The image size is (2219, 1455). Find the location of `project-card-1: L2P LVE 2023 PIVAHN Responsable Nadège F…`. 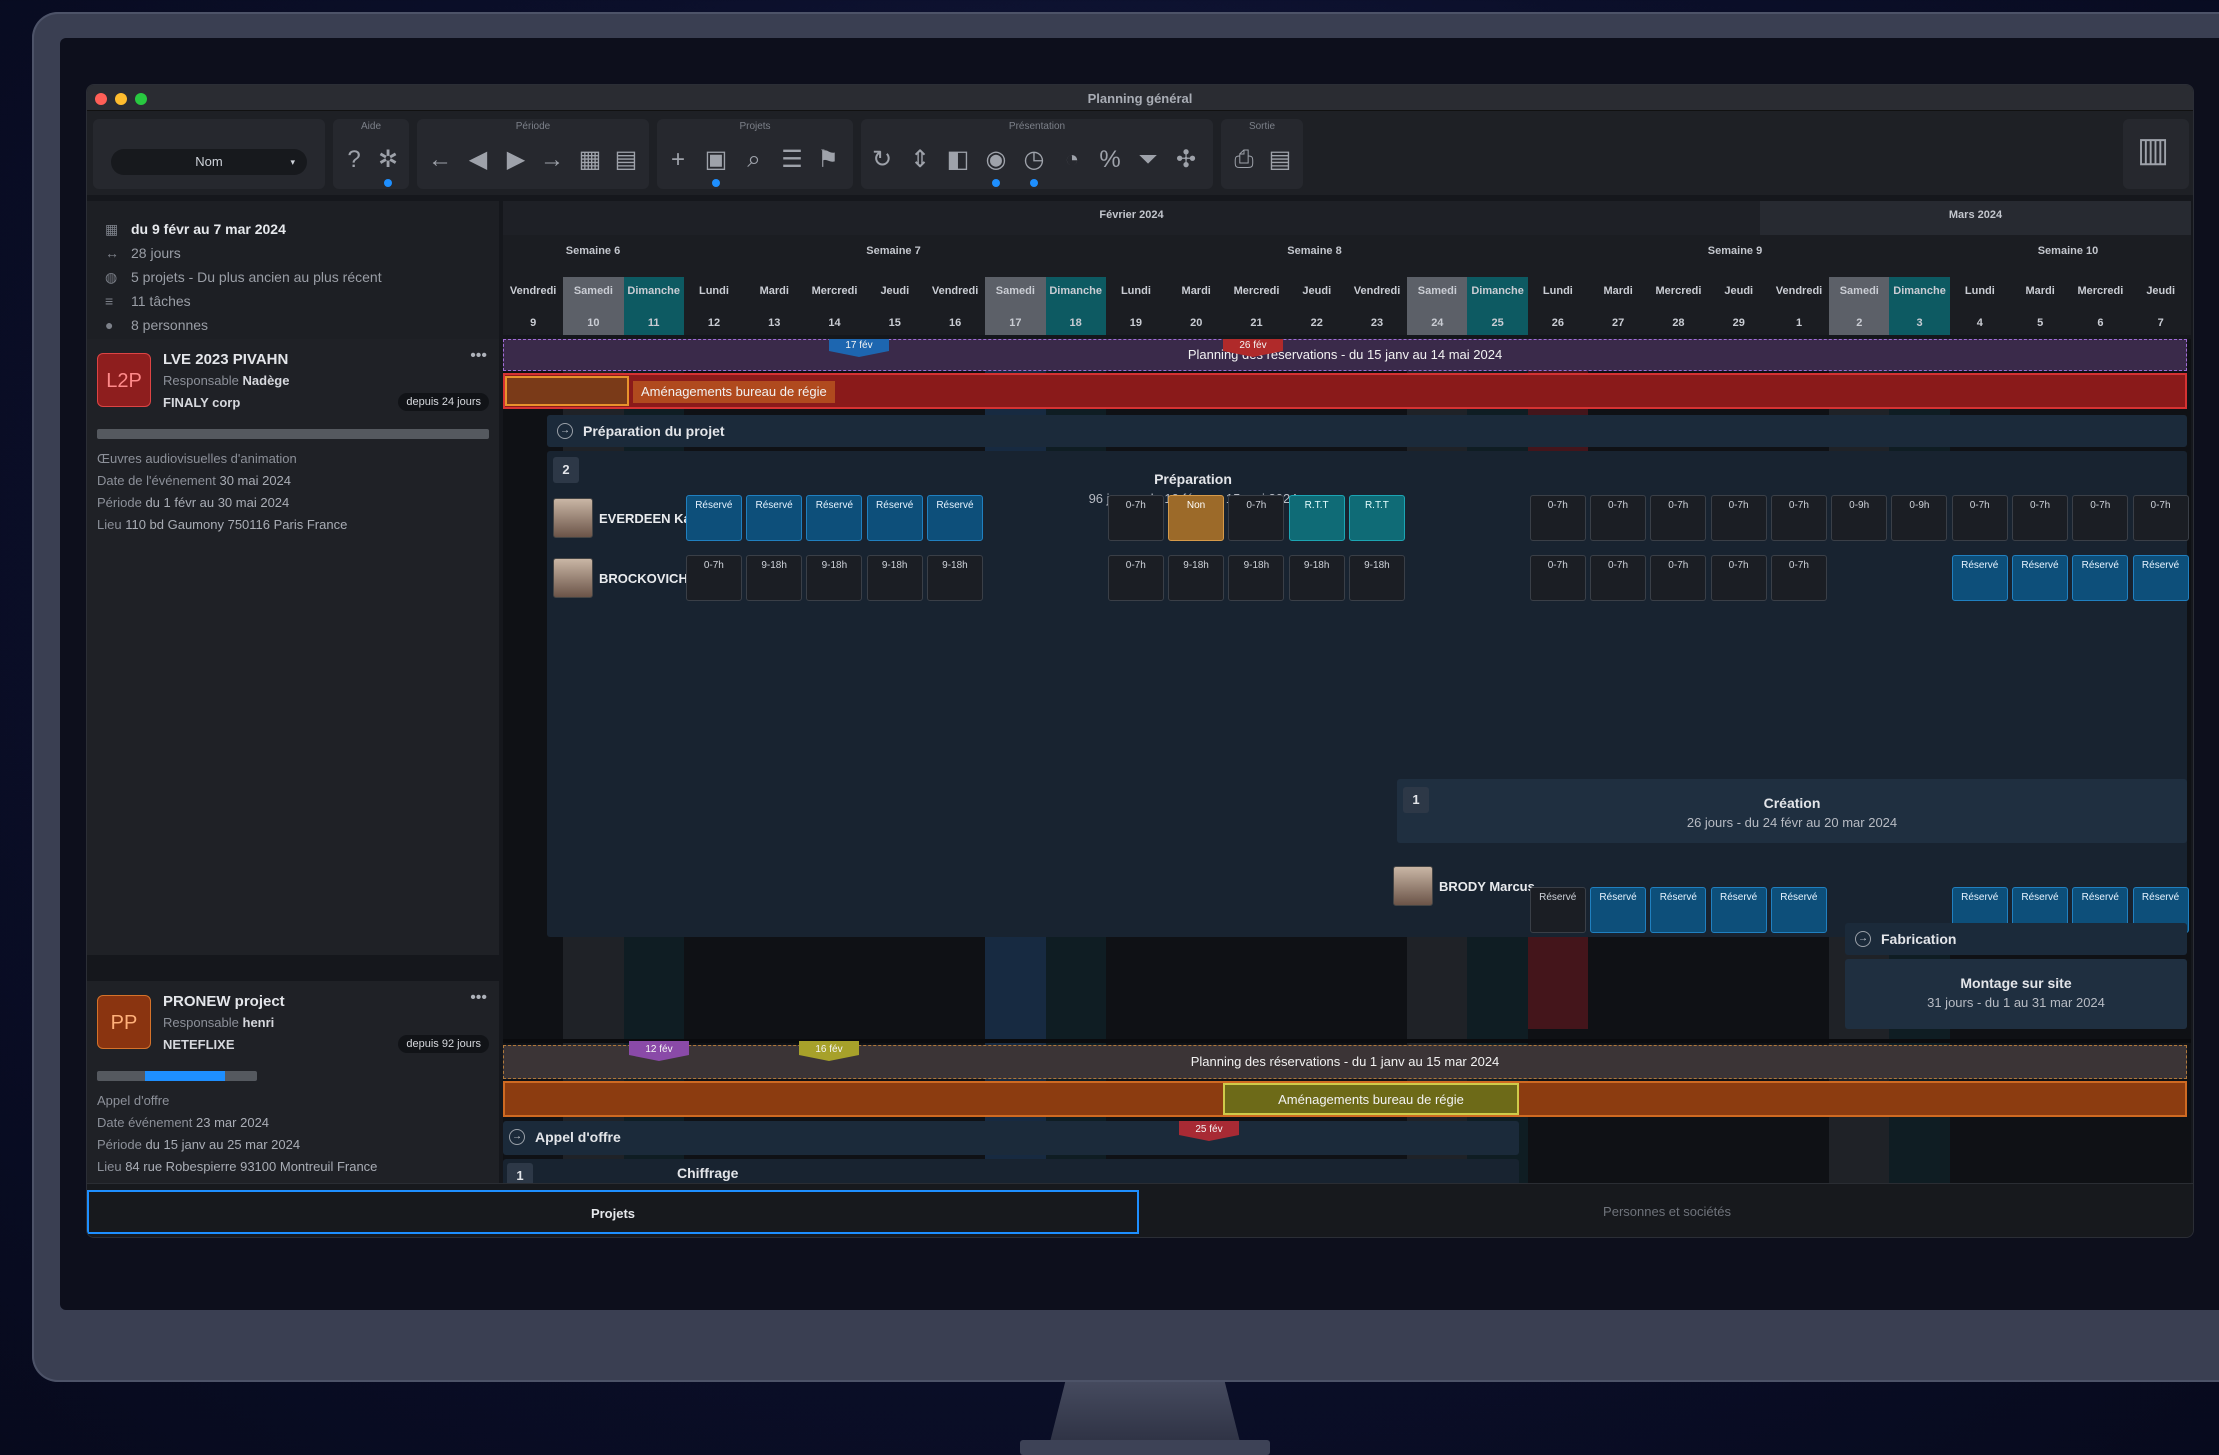

project-card-1: L2P LVE 2023 PIVAHN Responsable Nadège F… is located at coordinates (293, 647).